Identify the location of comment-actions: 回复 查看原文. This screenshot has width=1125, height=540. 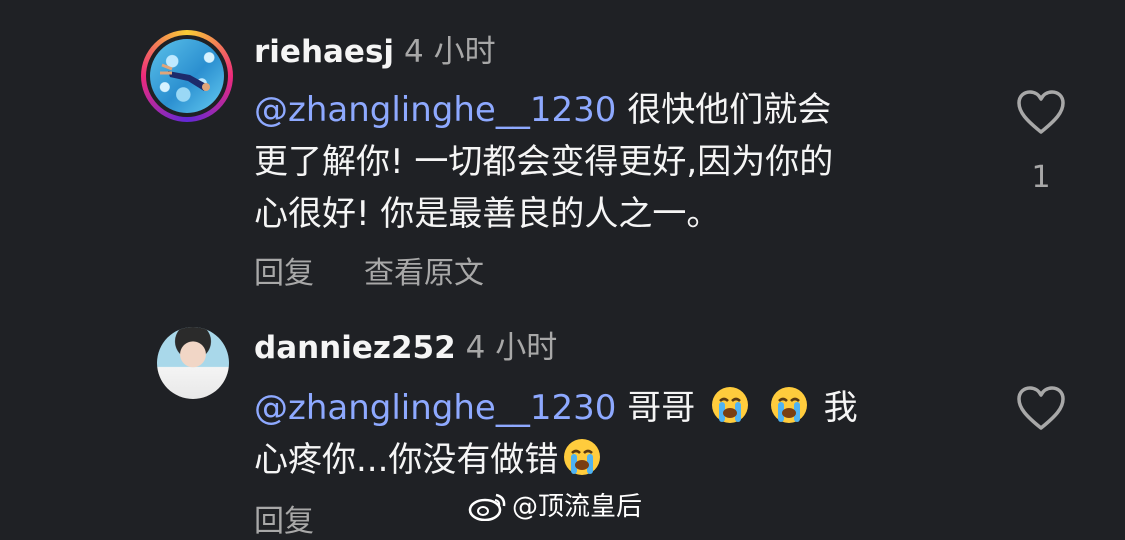
(394, 270).